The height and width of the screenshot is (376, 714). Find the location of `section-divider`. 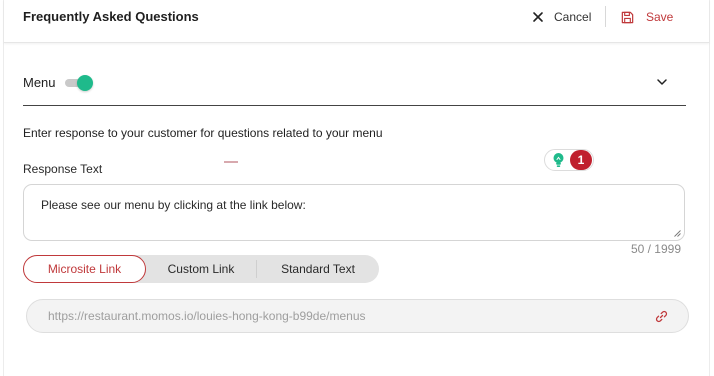

section-divider is located at coordinates (354, 105).